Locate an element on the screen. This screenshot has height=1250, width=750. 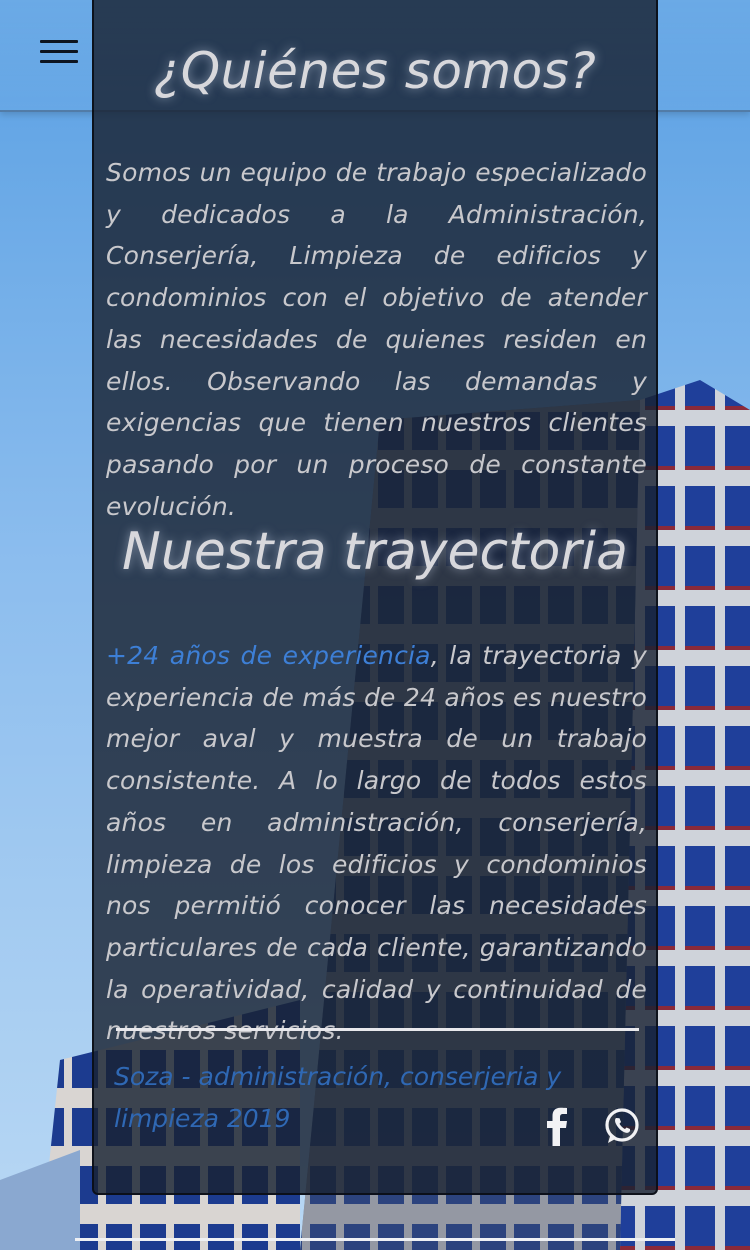
facebook-icon is located at coordinates (558, 1126).